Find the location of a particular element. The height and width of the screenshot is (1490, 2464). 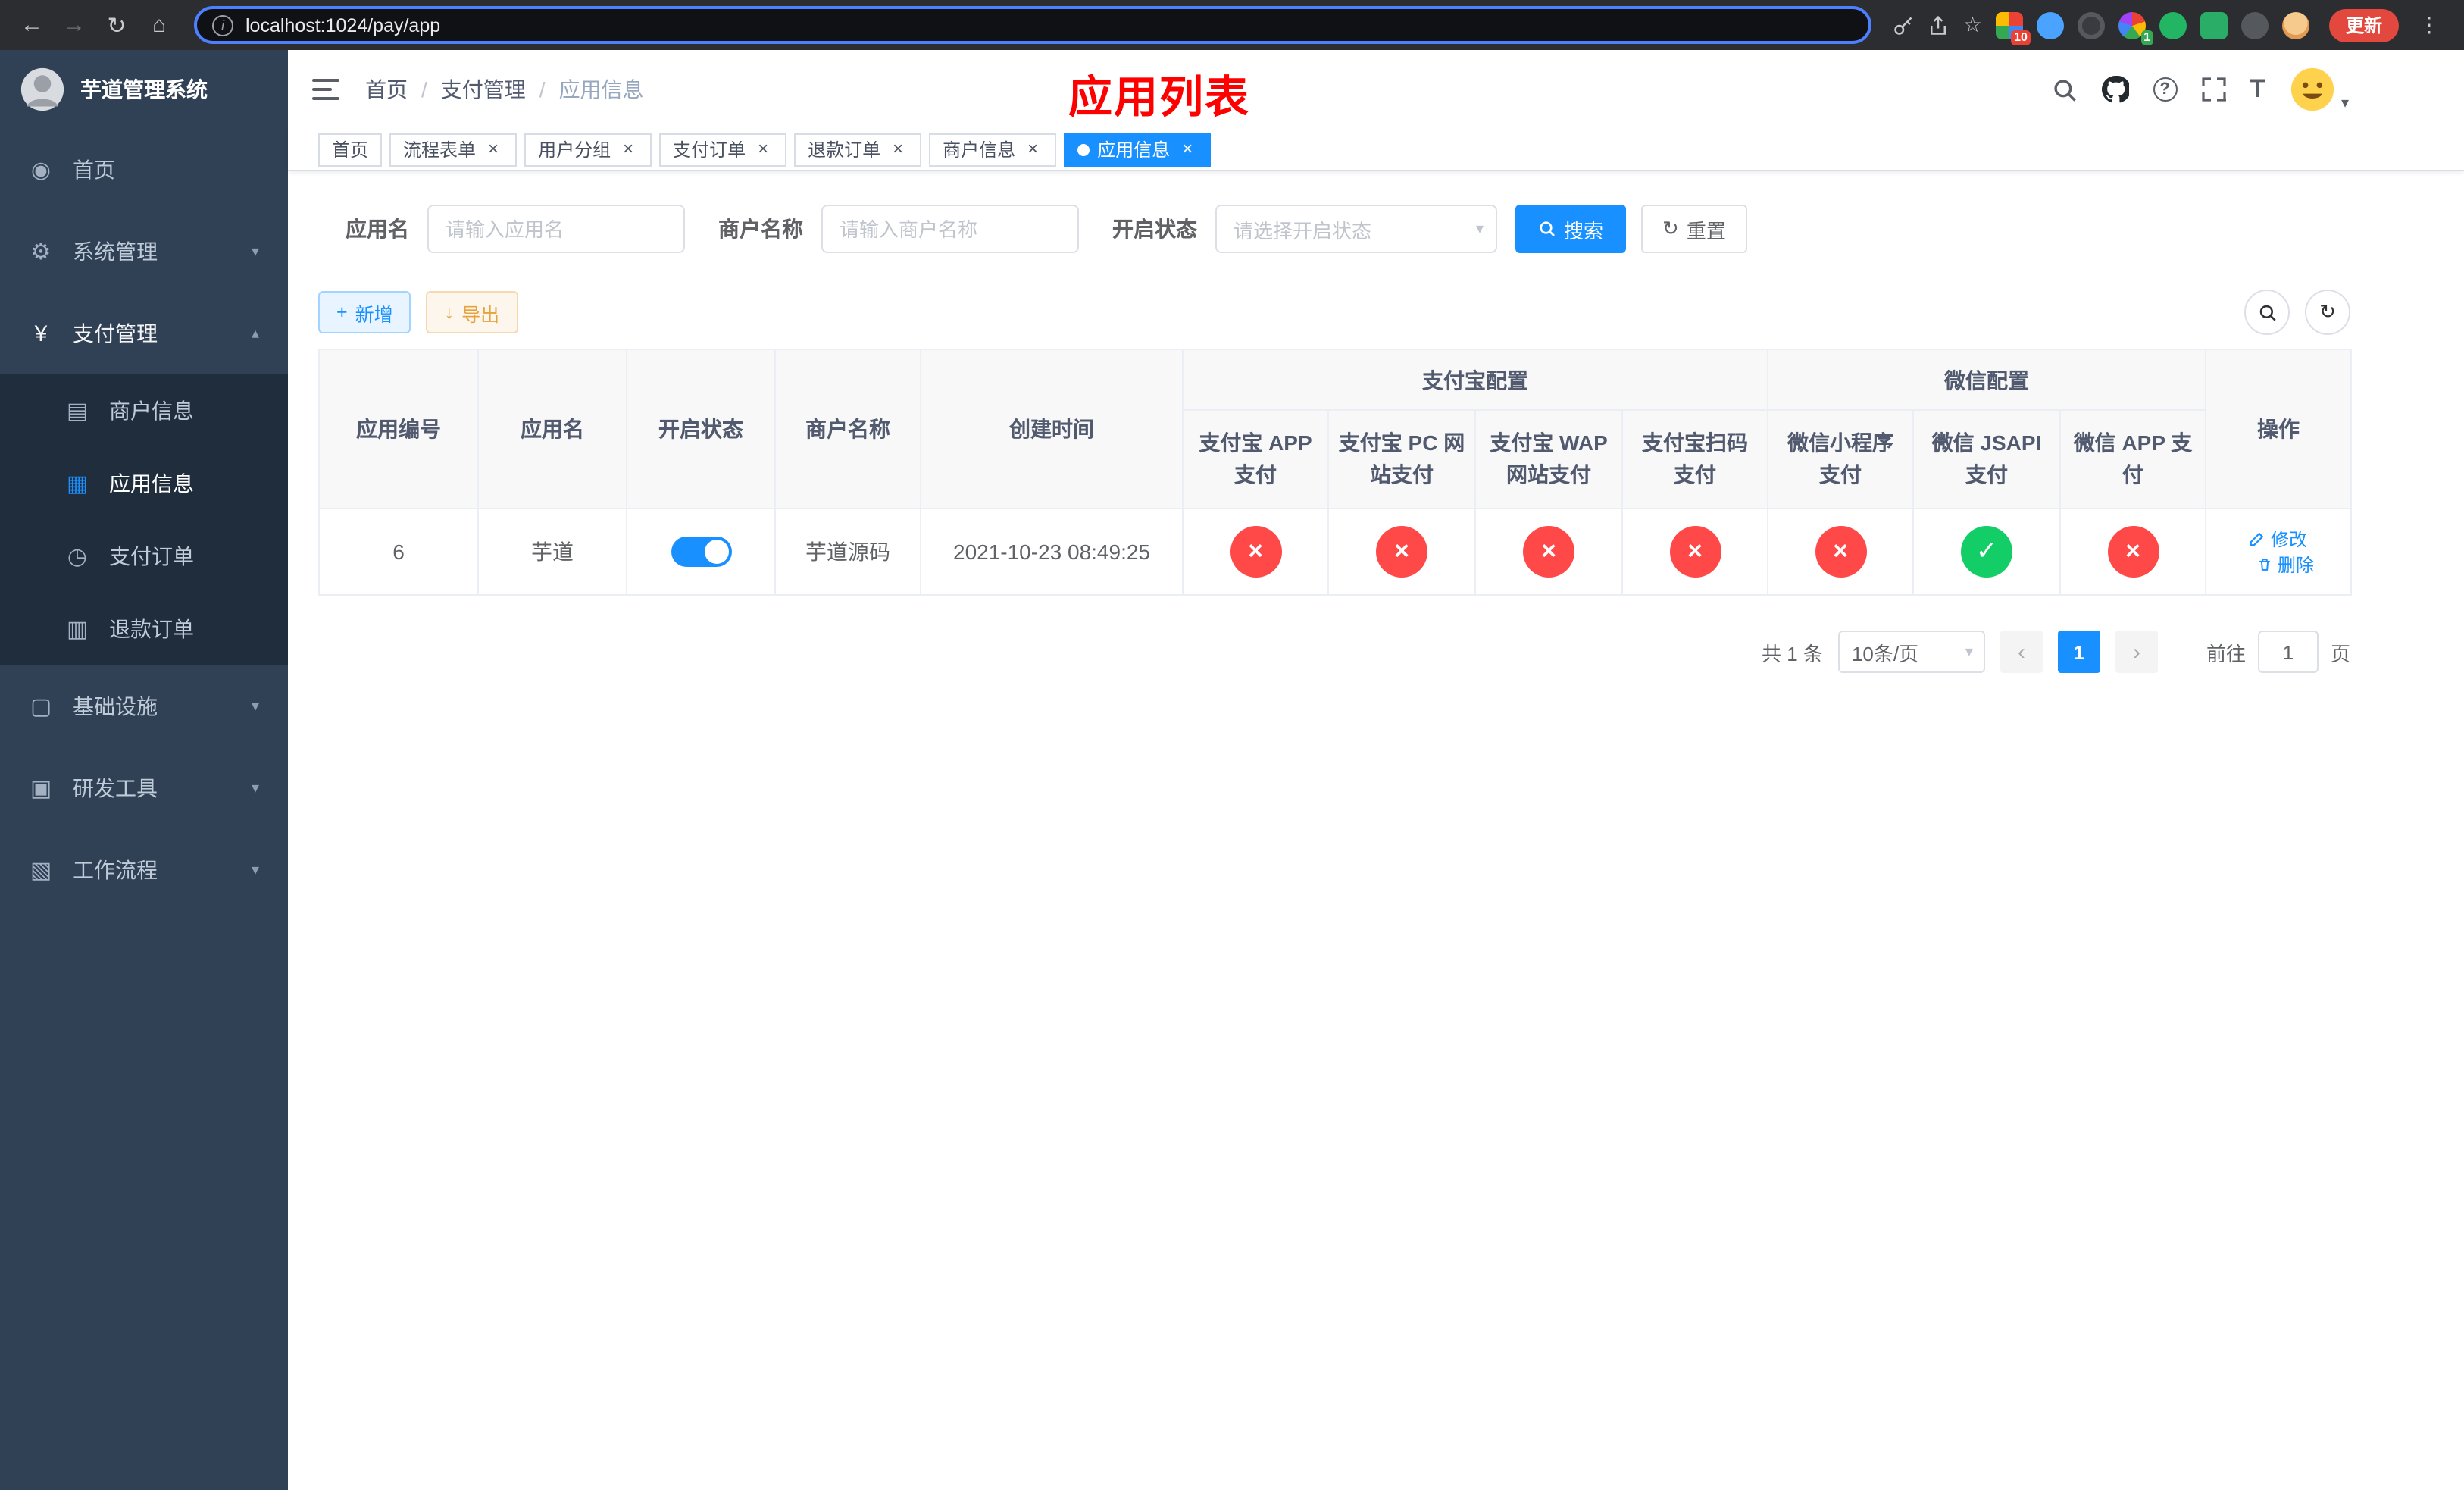

user-menu: ▾ is located at coordinates (2319, 89).